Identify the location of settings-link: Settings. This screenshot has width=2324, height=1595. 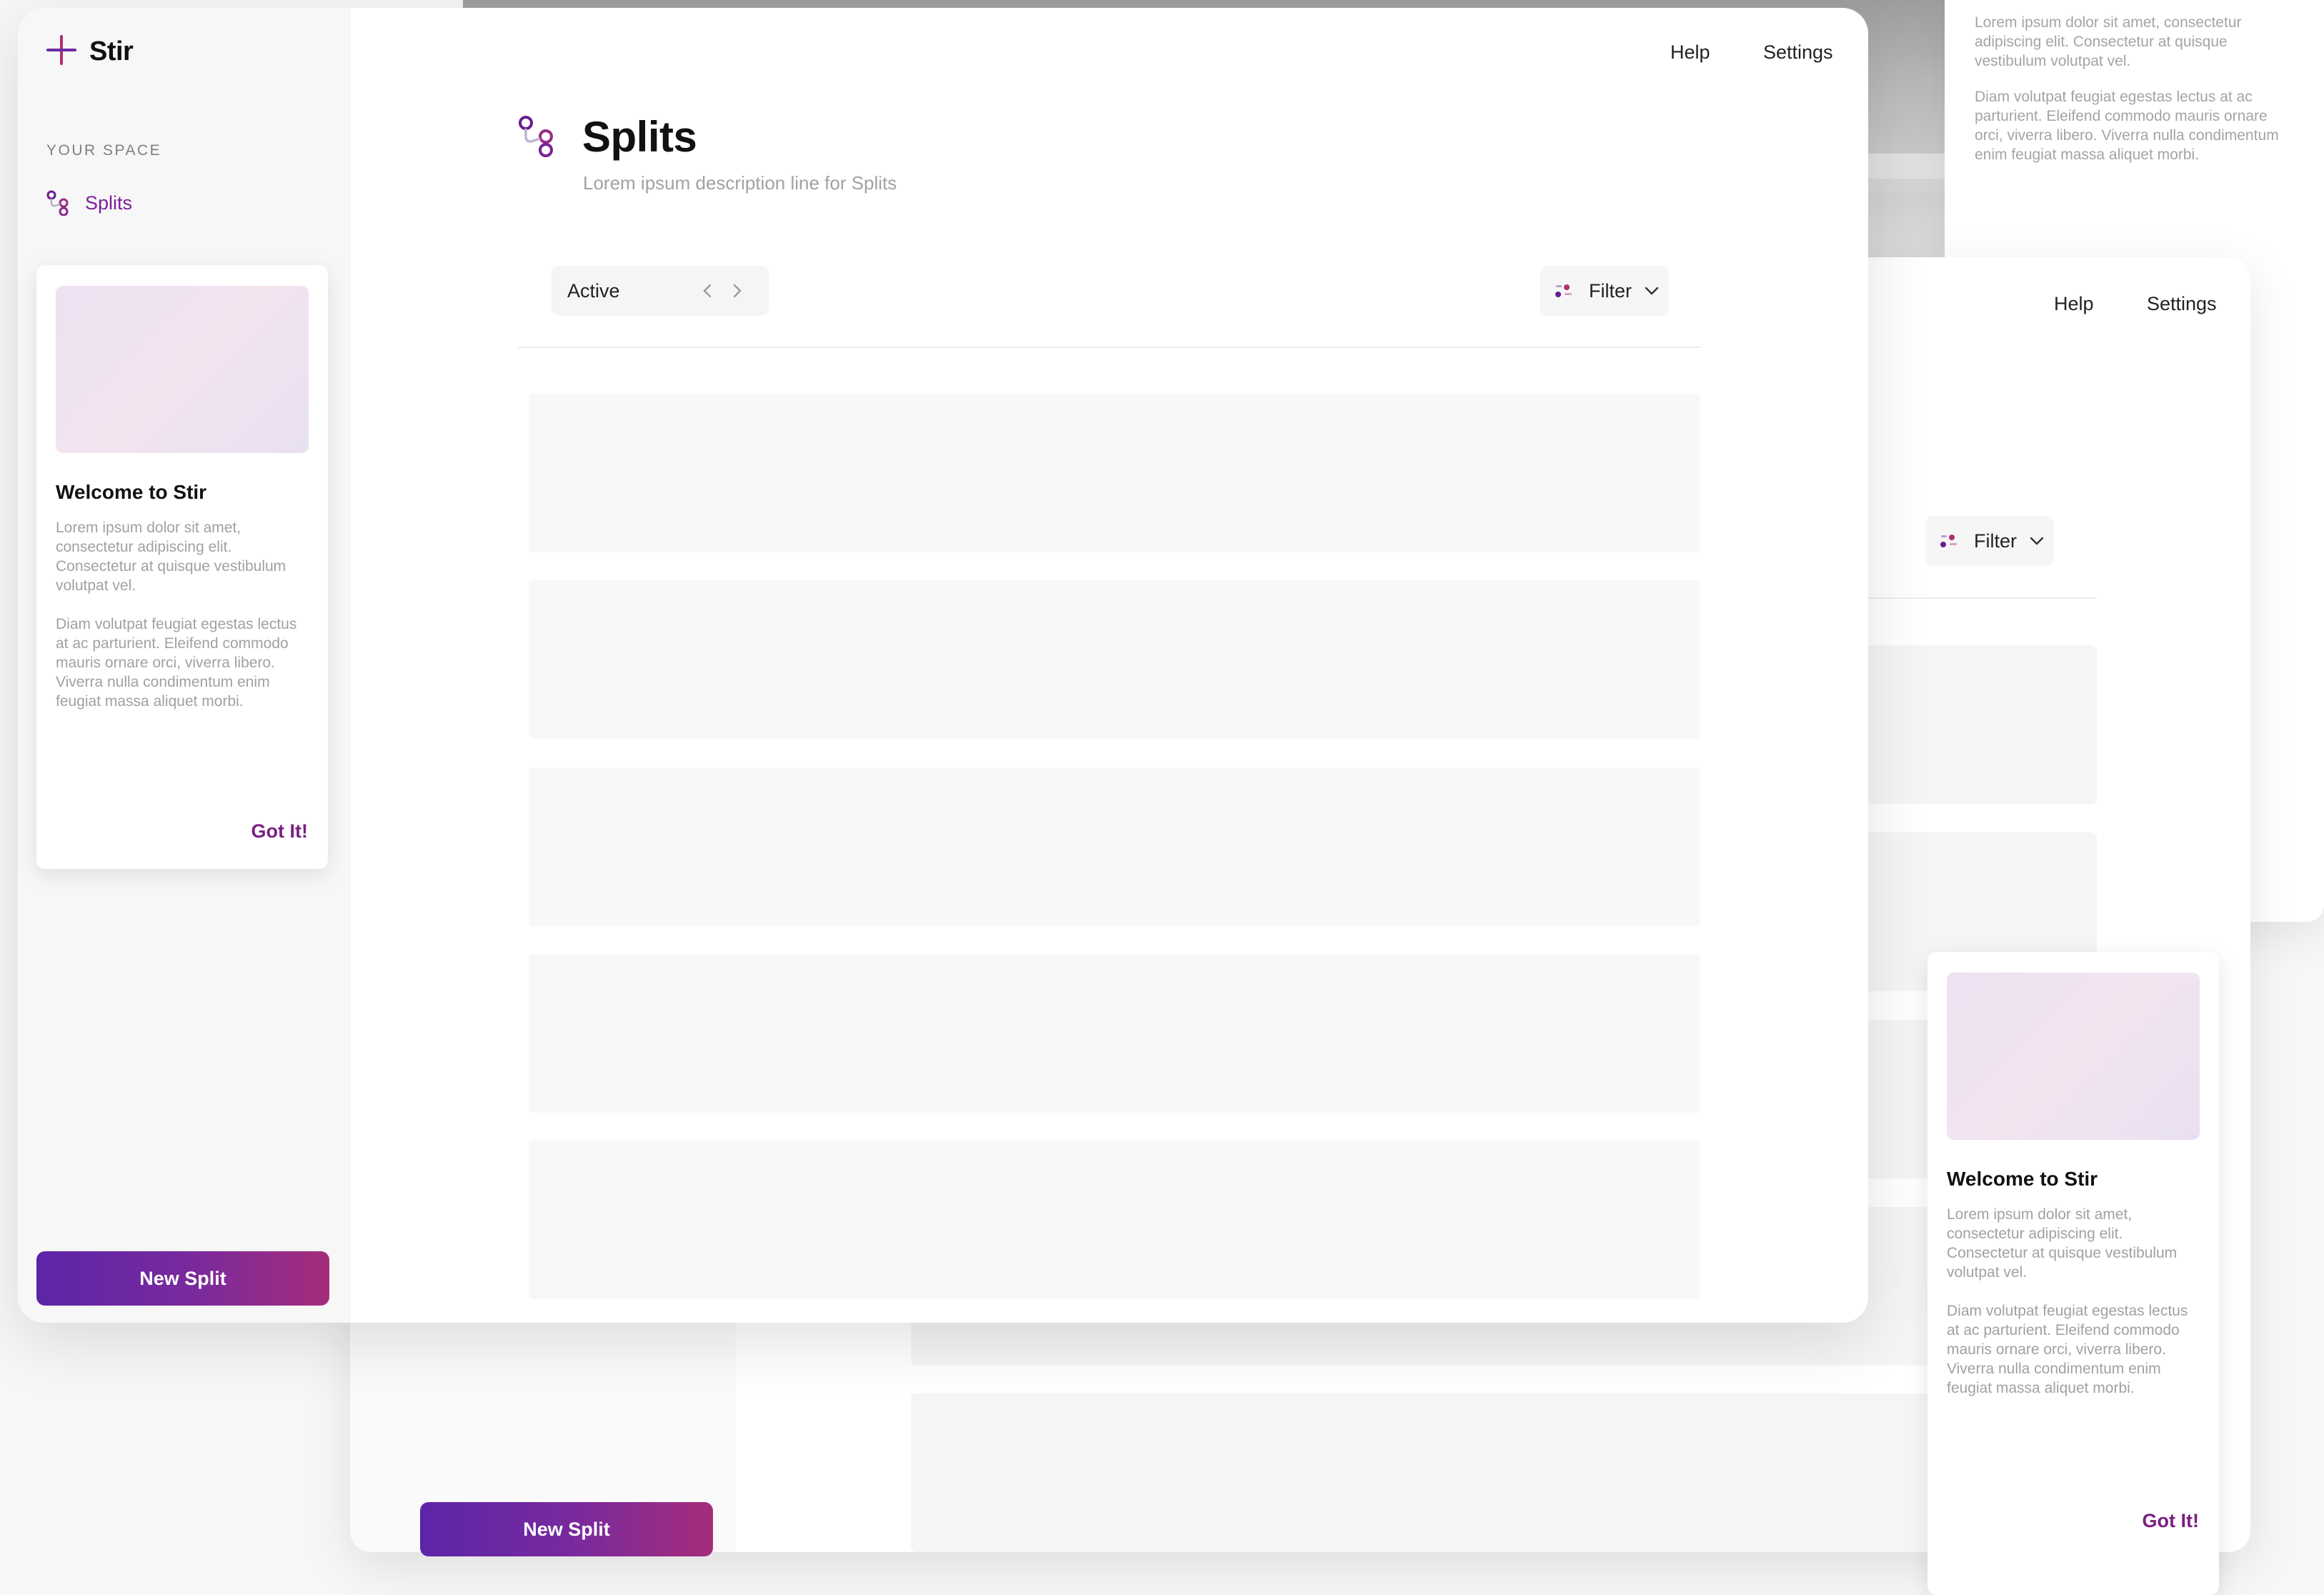
(1798, 52).